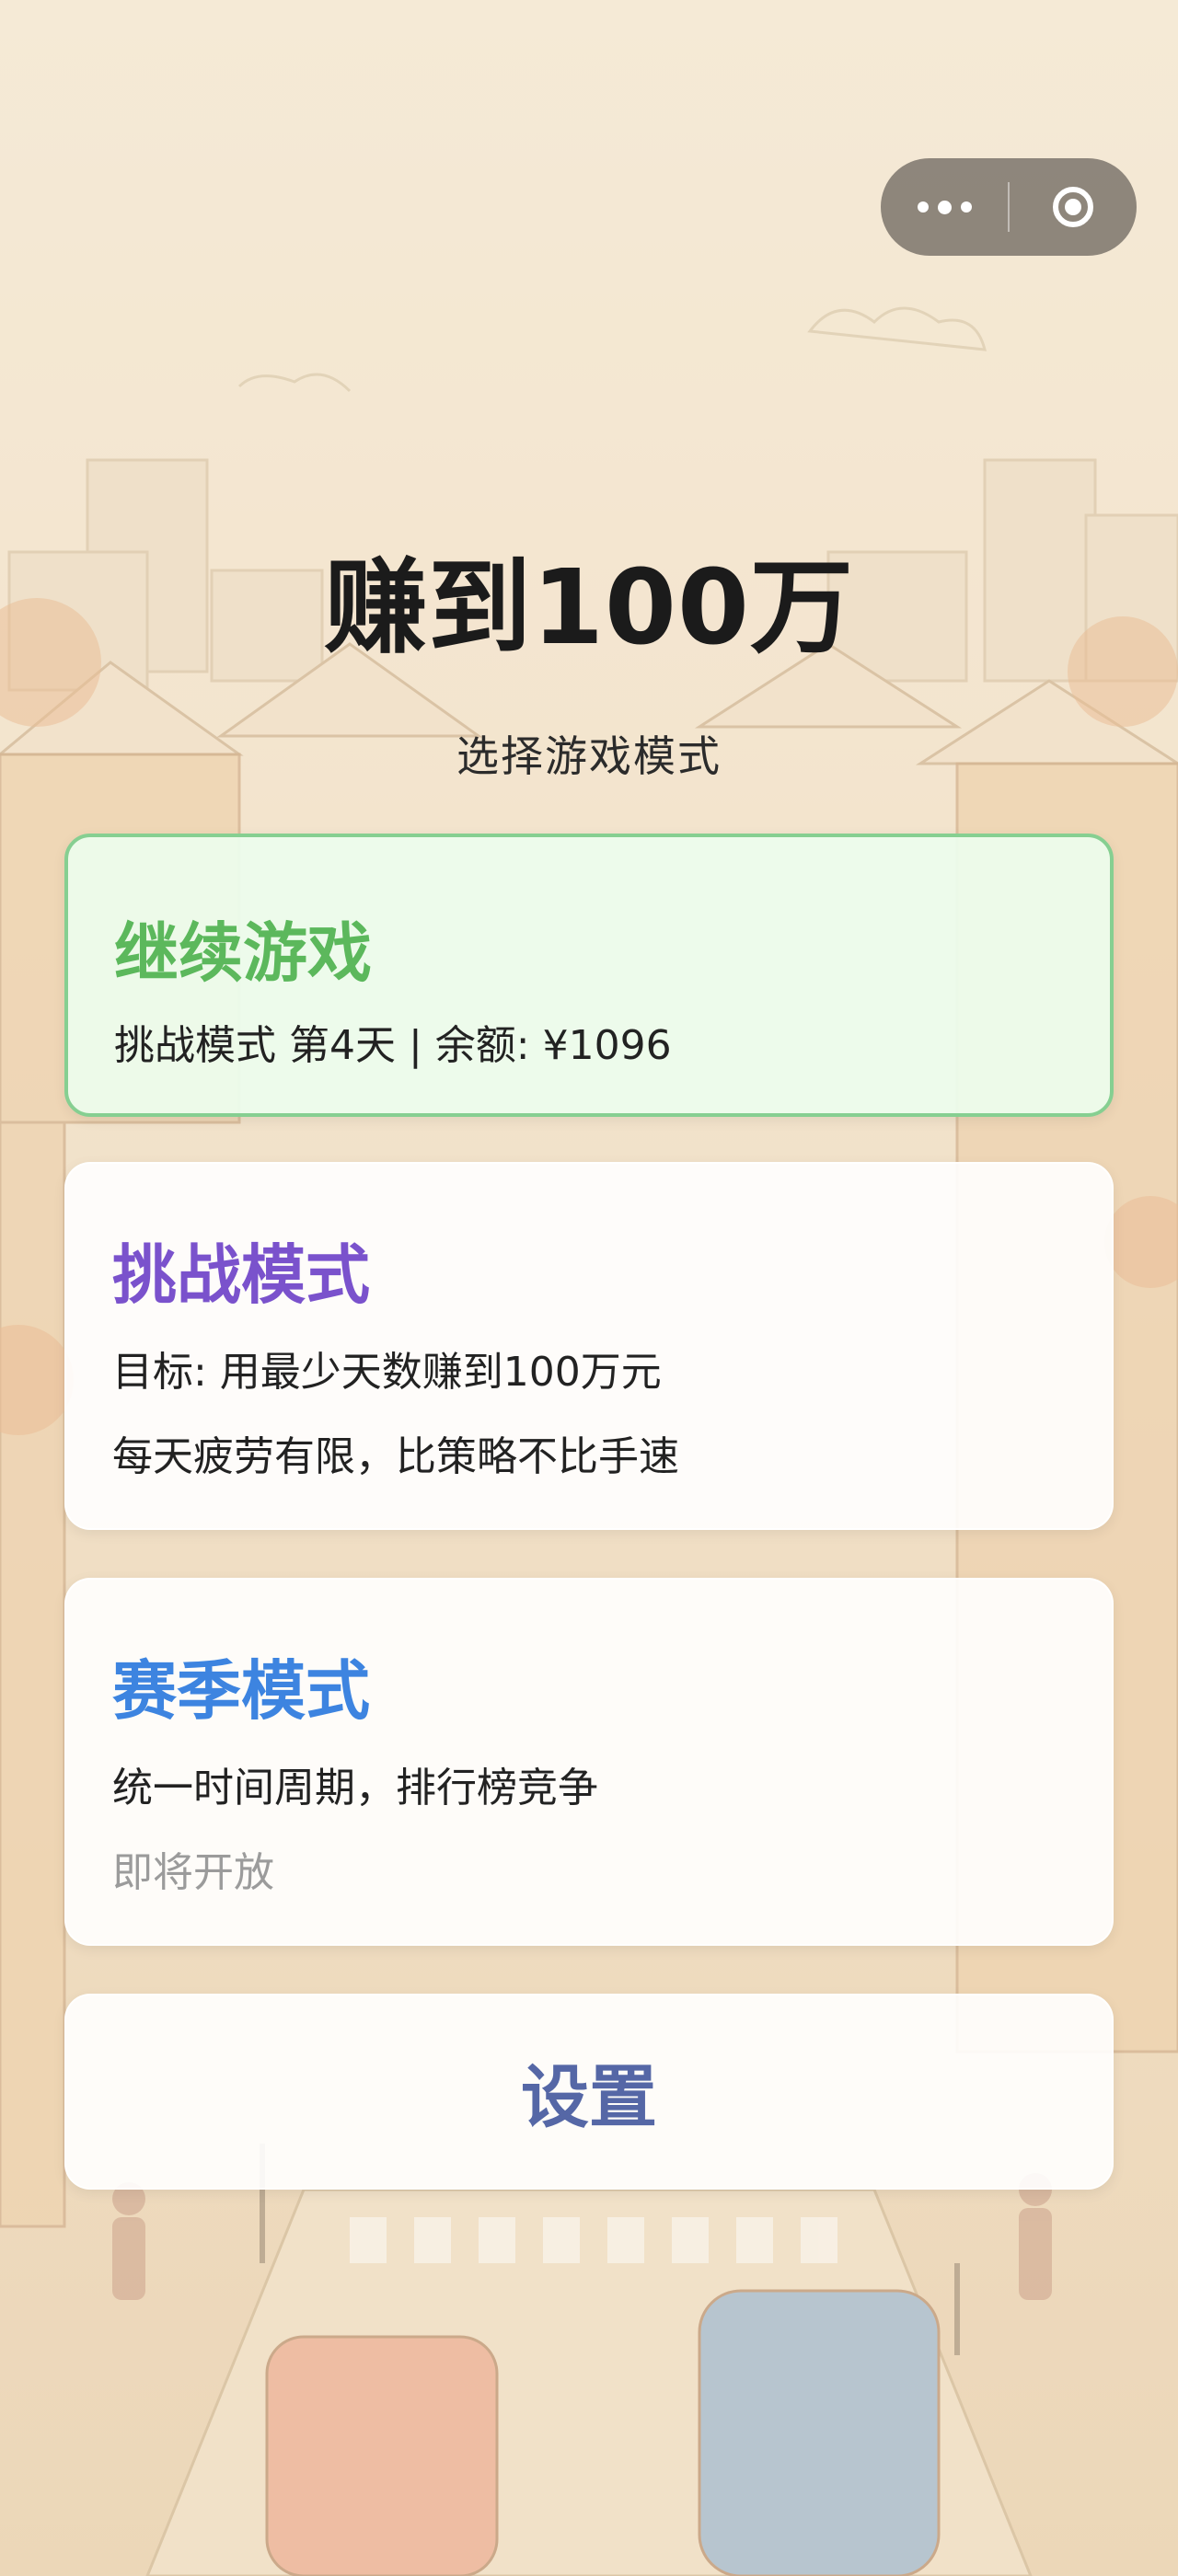  I want to click on season-mode-title: 赛季模式, so click(241, 1691).